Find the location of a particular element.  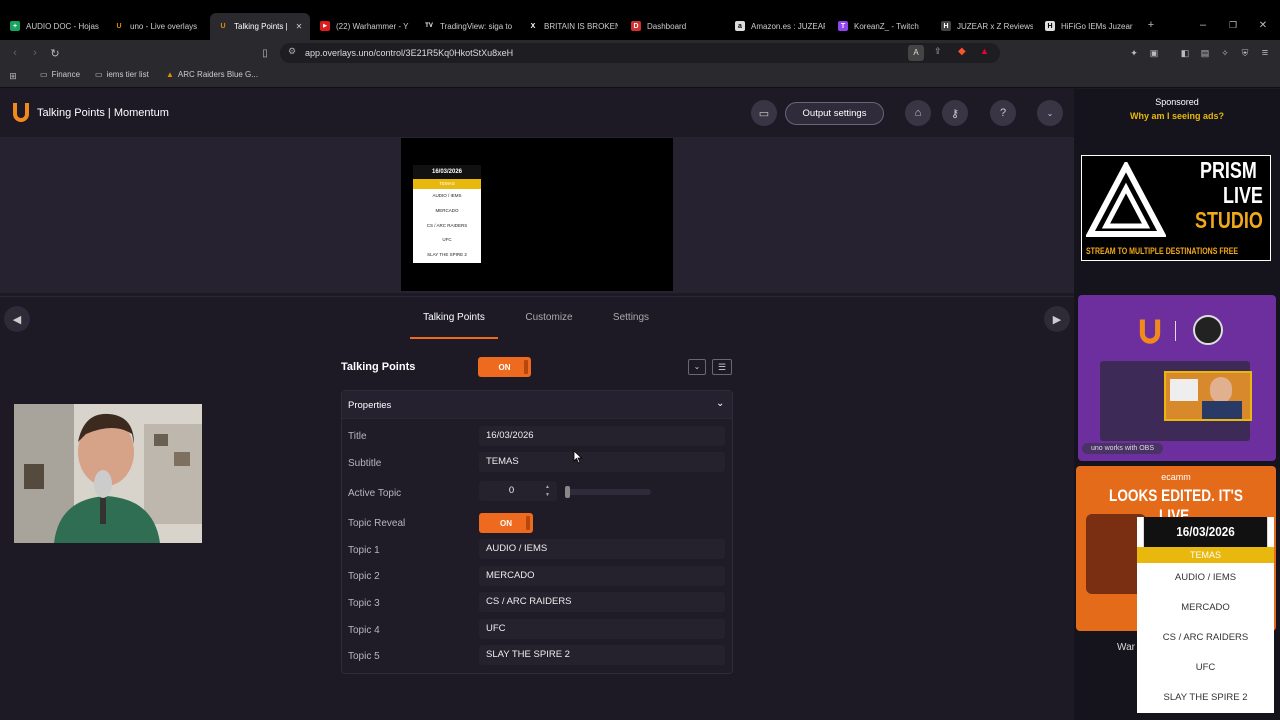

properties-header: Properties ⌄ is located at coordinates (537, 405).